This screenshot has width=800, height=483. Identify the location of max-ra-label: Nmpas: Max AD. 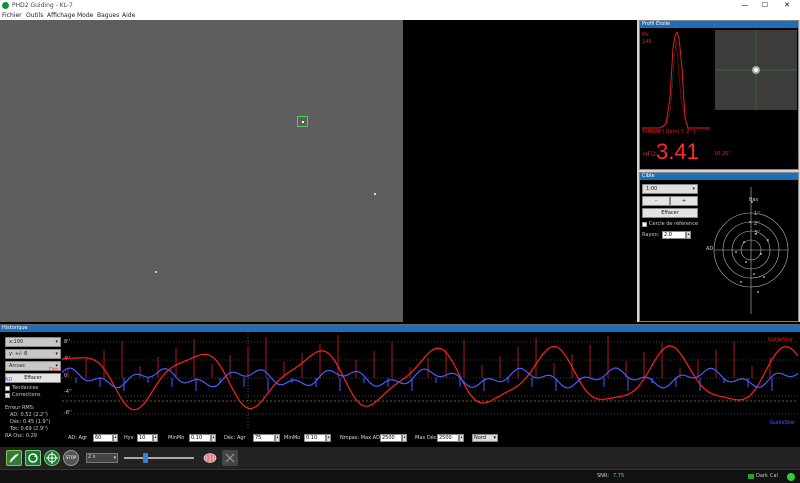
(360, 438).